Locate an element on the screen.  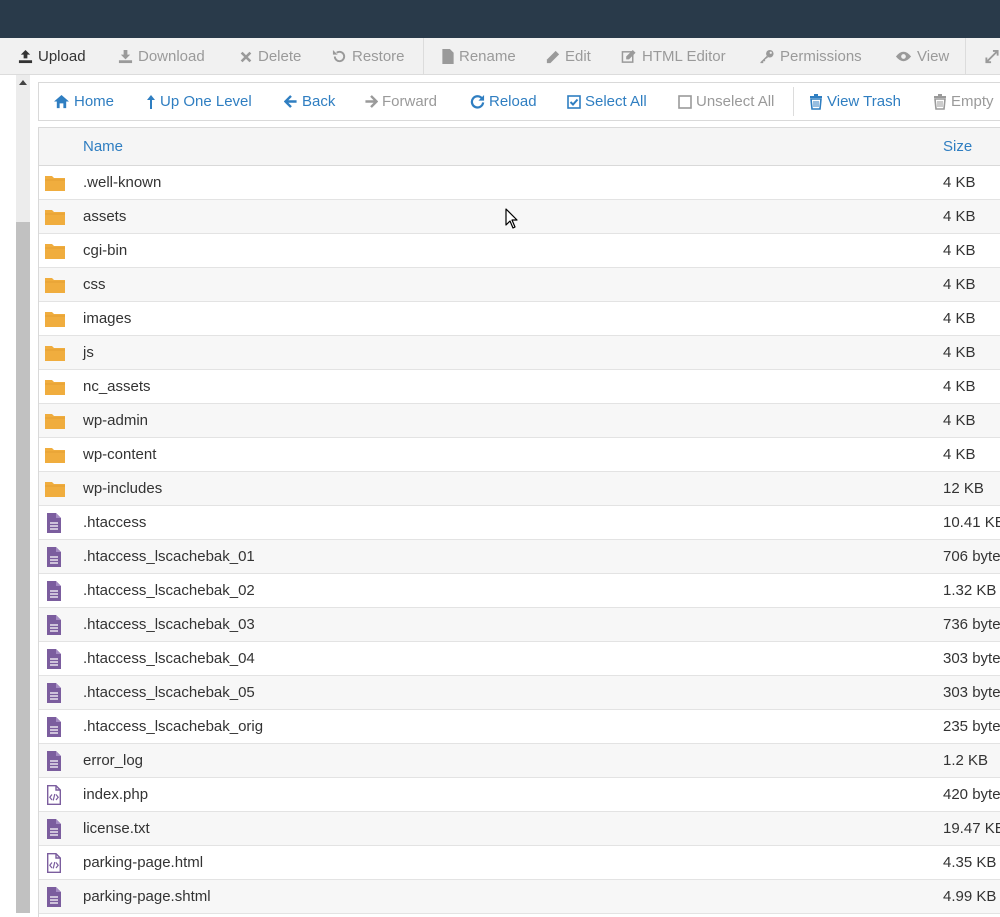
file-name: error_log is located at coordinates (113, 760).